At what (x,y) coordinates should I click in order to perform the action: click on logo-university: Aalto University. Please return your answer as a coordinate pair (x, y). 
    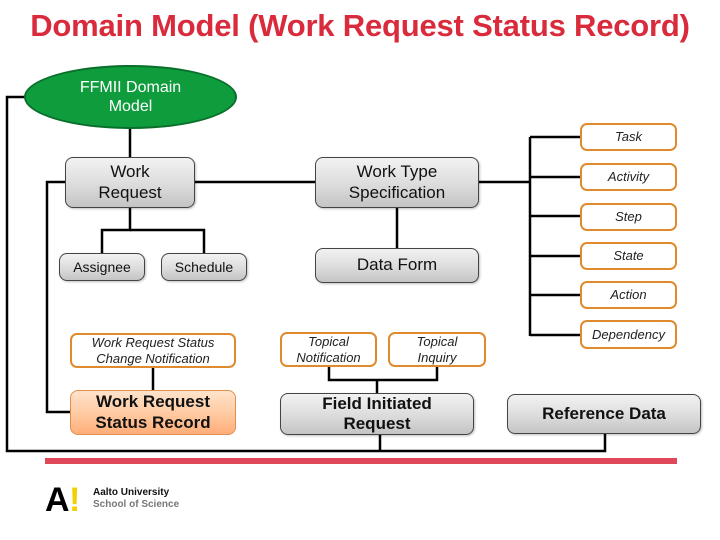
    Looking at the image, I should click on (131, 492).